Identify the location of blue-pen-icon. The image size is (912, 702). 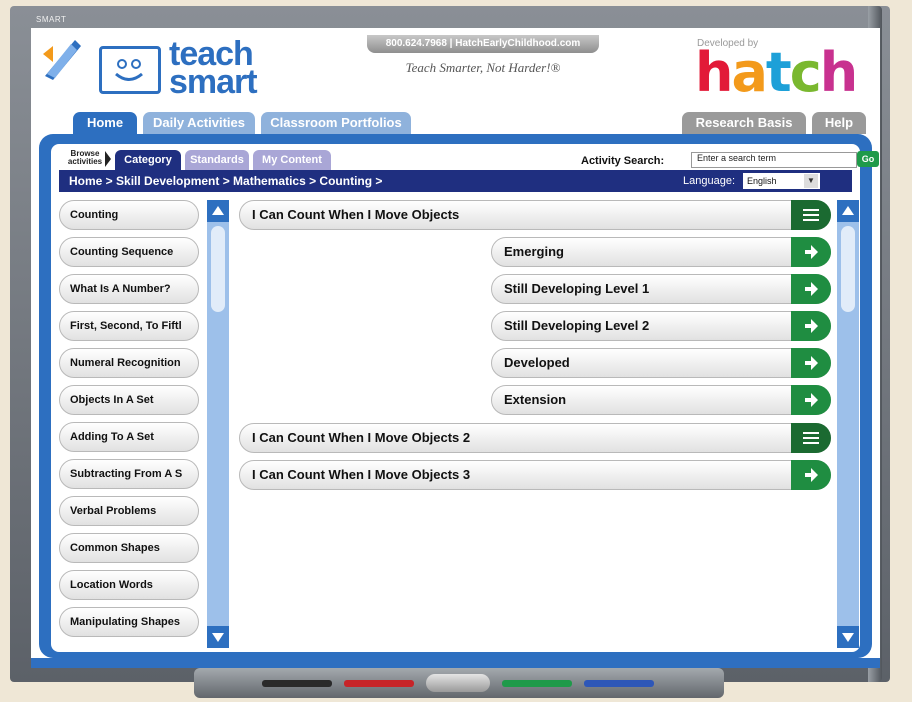
(619, 683).